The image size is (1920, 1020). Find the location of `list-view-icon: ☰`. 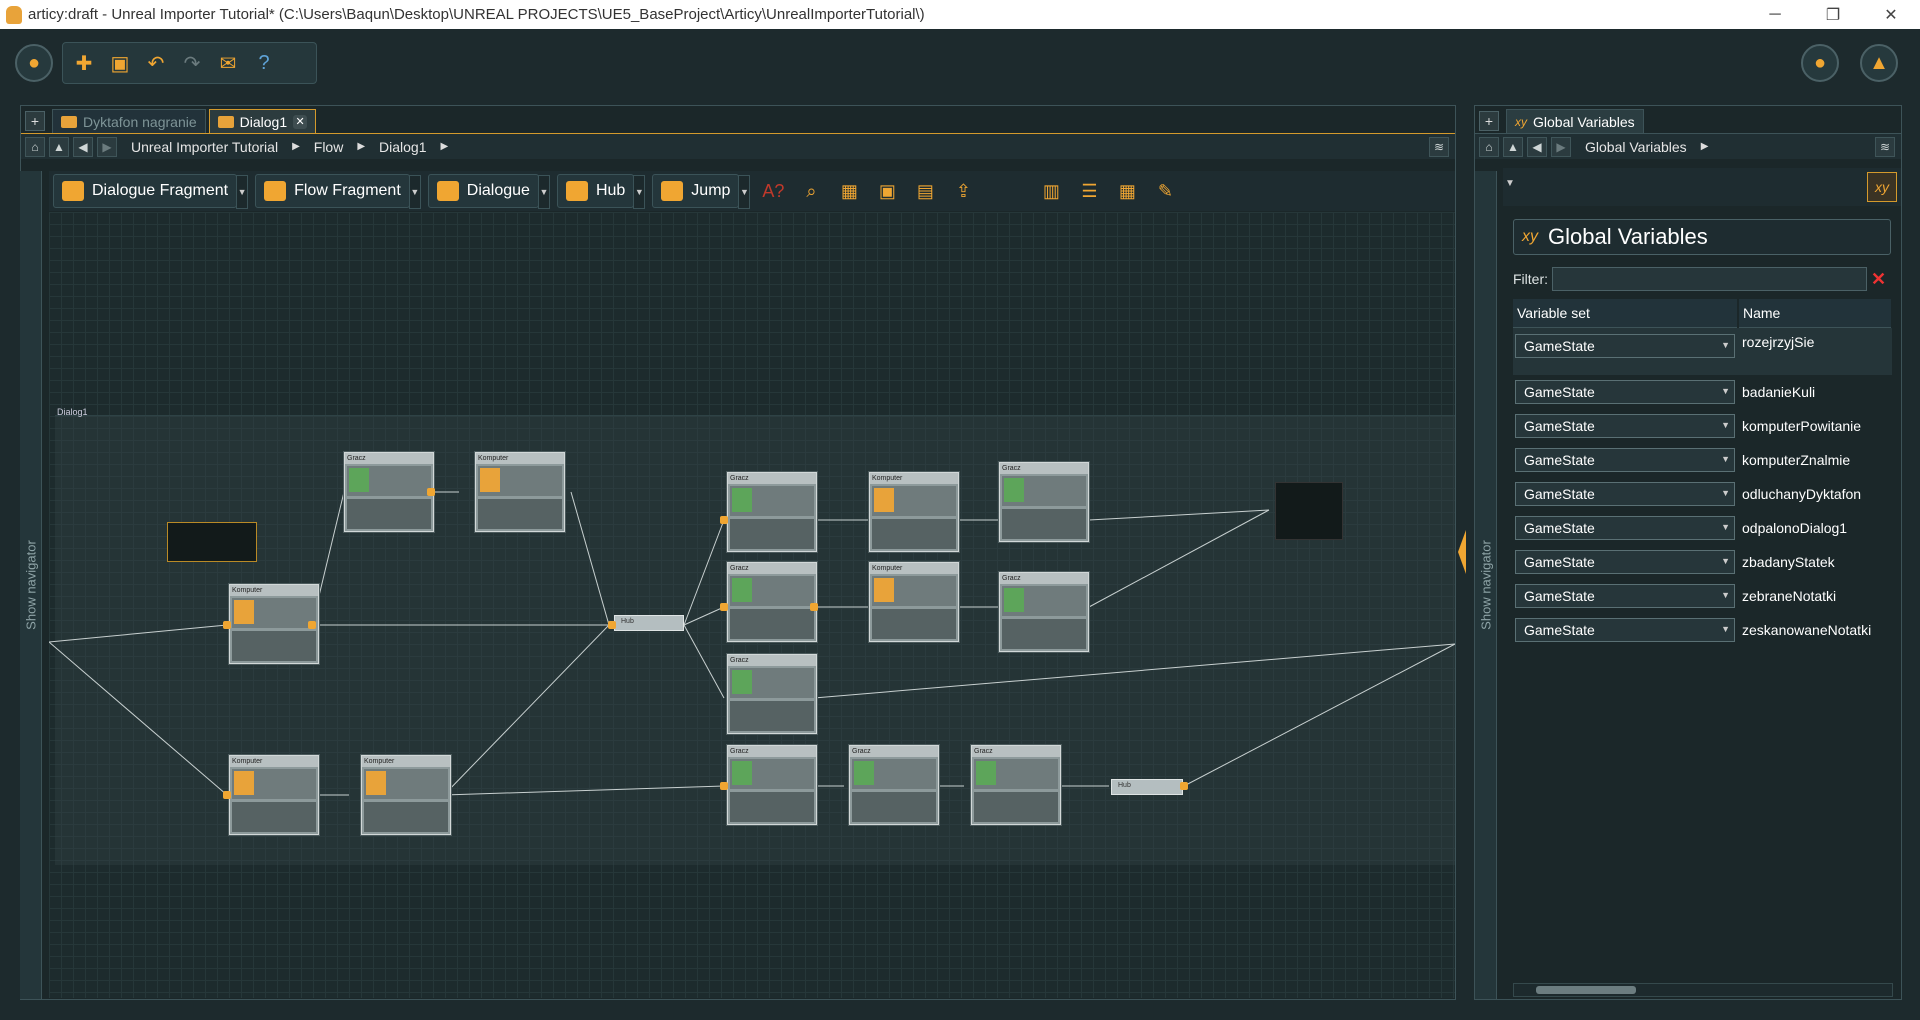

list-view-icon: ☰ is located at coordinates (1089, 191).